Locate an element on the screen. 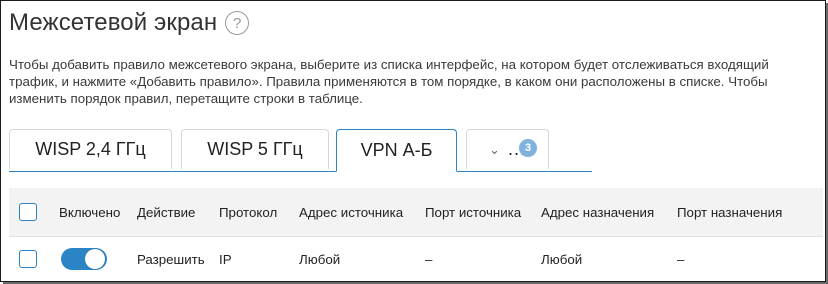 The image size is (828, 284). toggle-knob is located at coordinates (95, 259).